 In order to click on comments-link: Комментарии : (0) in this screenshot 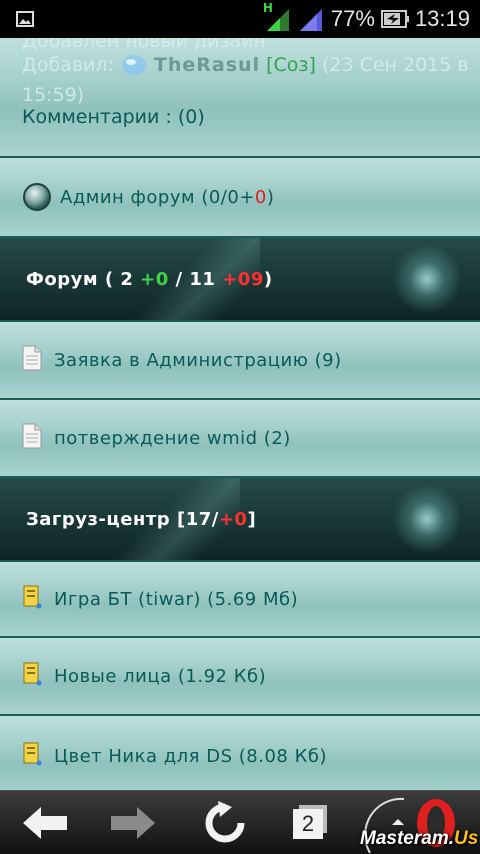, I will do `click(113, 117)`.